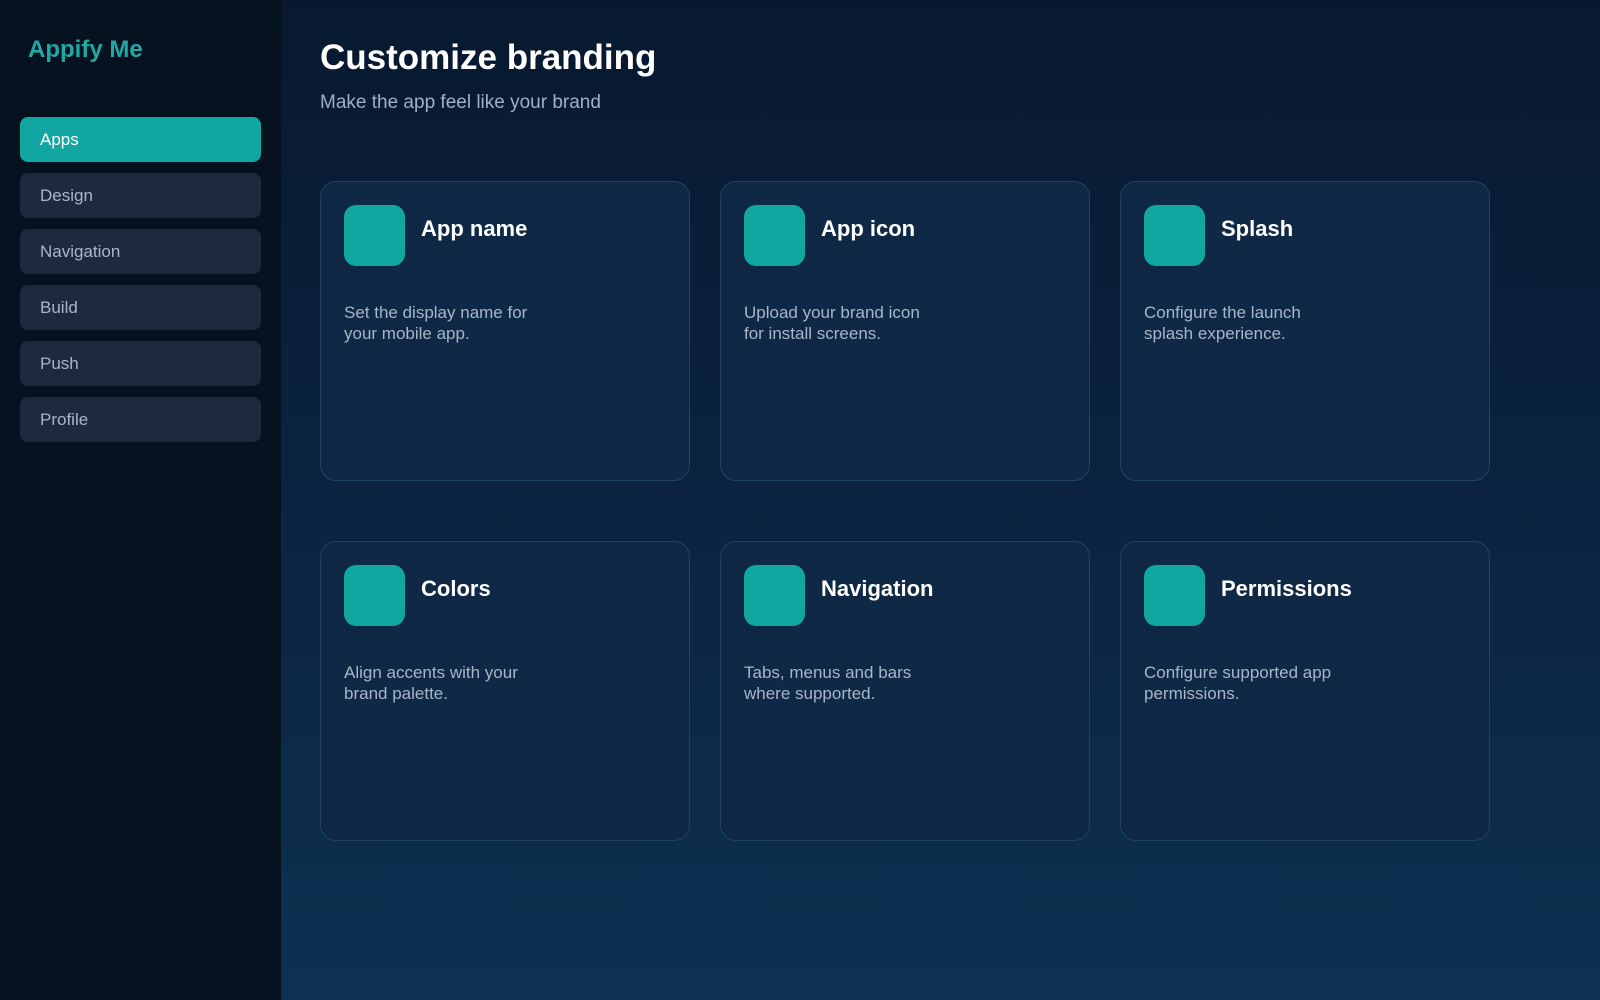 The height and width of the screenshot is (1000, 1600). I want to click on permissions-icon, so click(1174, 595).